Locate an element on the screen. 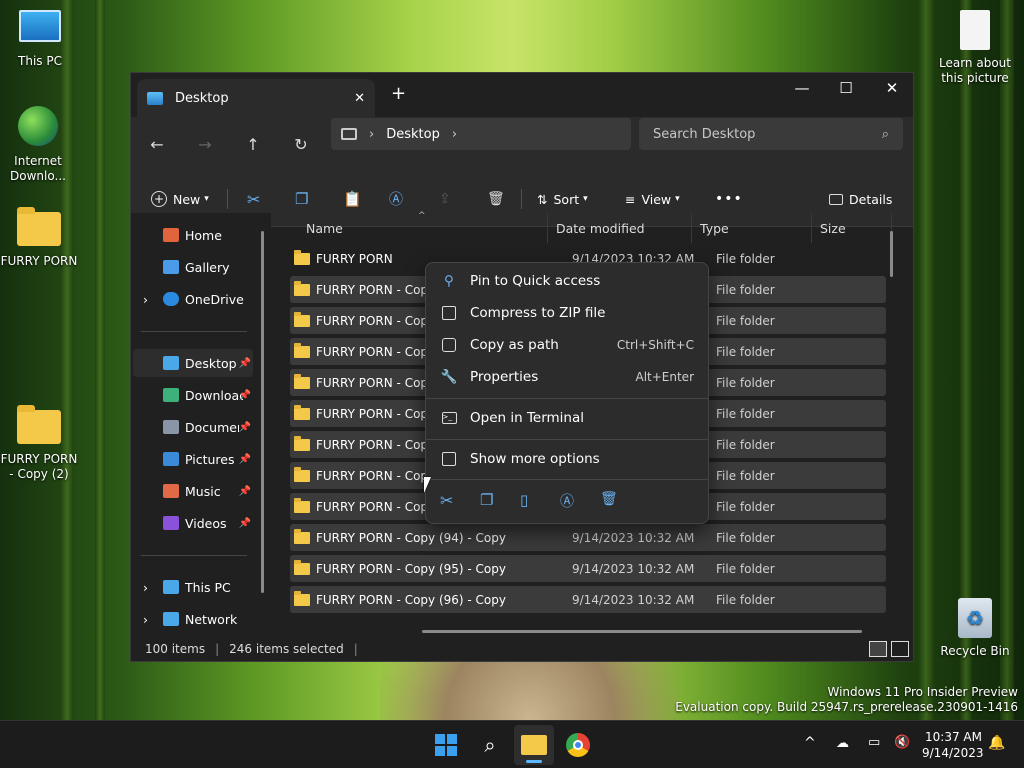 This screenshot has width=1024, height=768. column-header-date: Date modified is located at coordinates (620, 228).